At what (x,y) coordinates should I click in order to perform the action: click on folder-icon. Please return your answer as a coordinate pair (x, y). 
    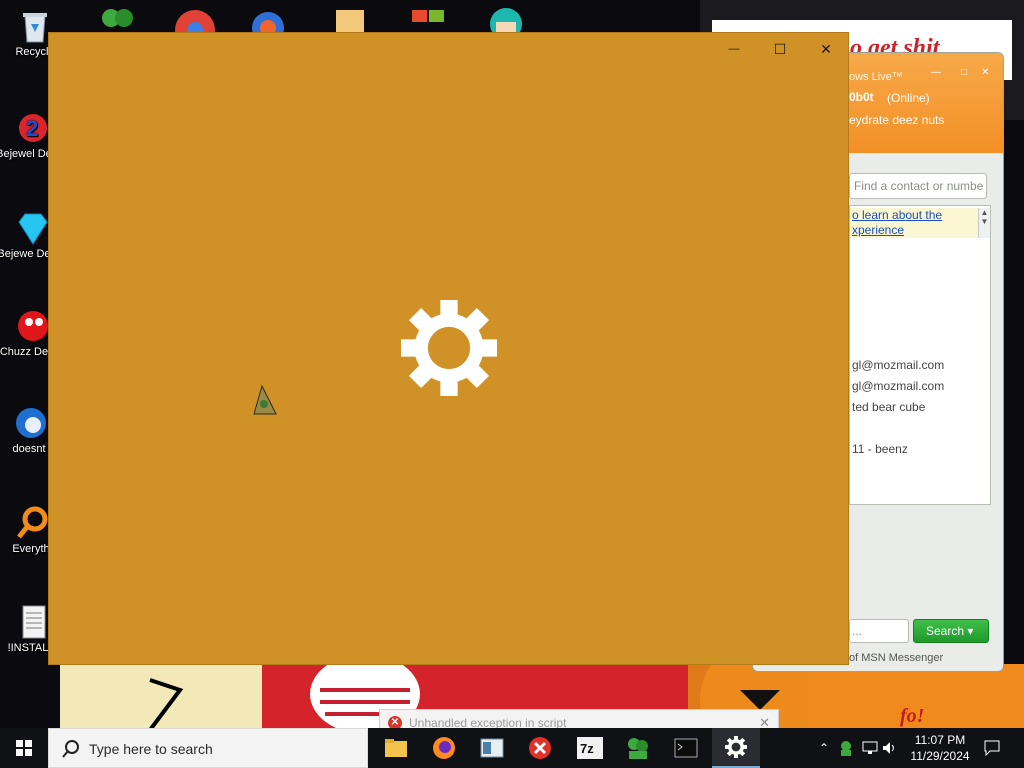
    Looking at the image, I should click on (396, 748).